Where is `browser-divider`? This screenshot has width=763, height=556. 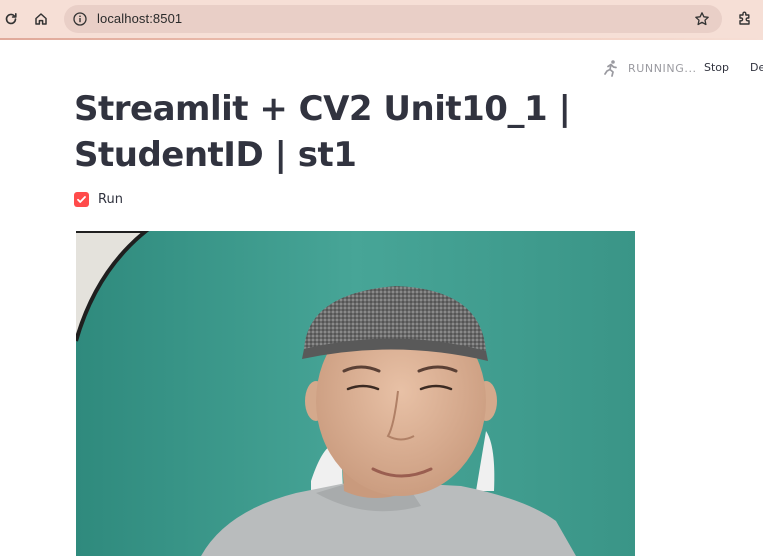
browser-divider is located at coordinates (381, 39).